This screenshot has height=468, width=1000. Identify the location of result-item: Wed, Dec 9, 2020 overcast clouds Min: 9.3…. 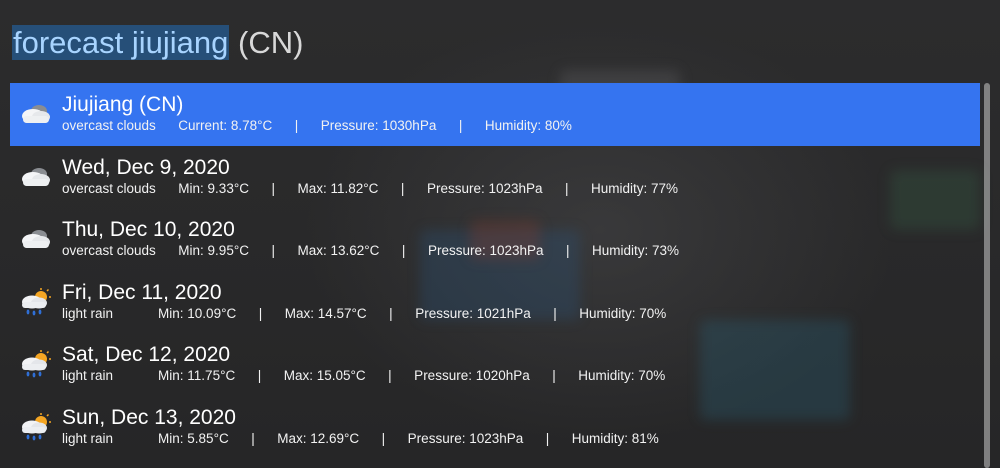
(495, 177).